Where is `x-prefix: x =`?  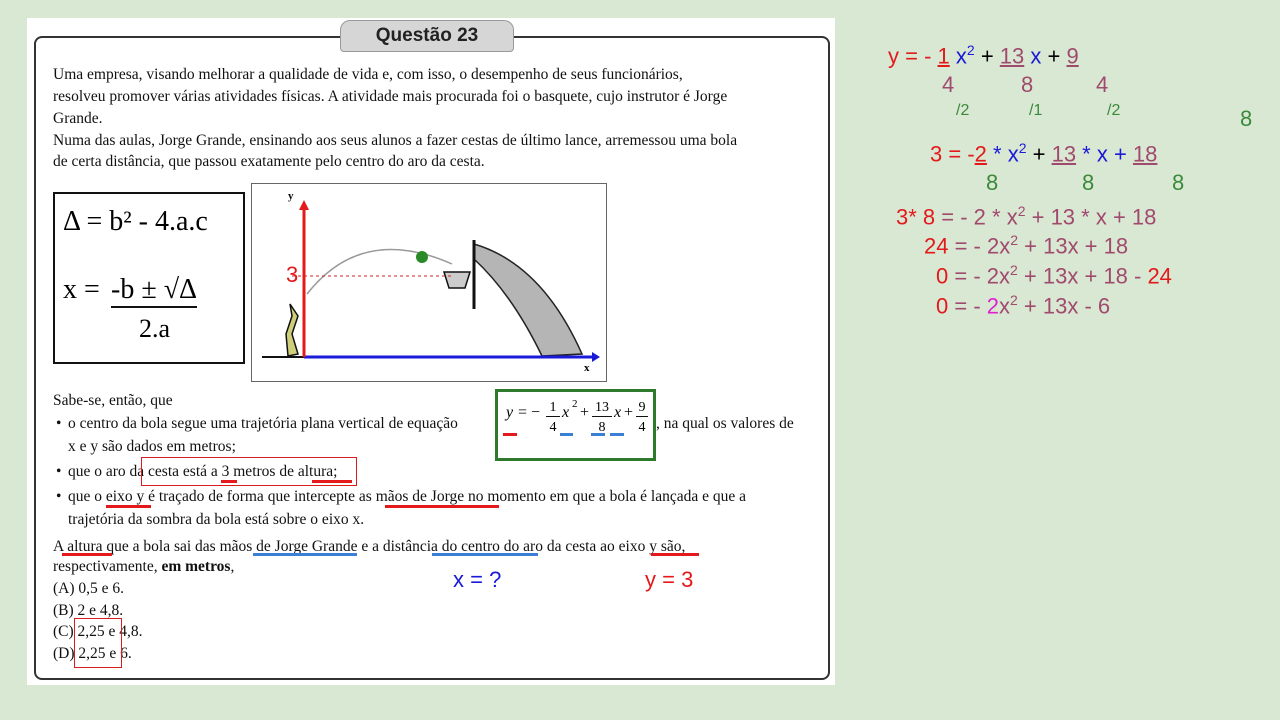 x-prefix: x = is located at coordinates (81, 289).